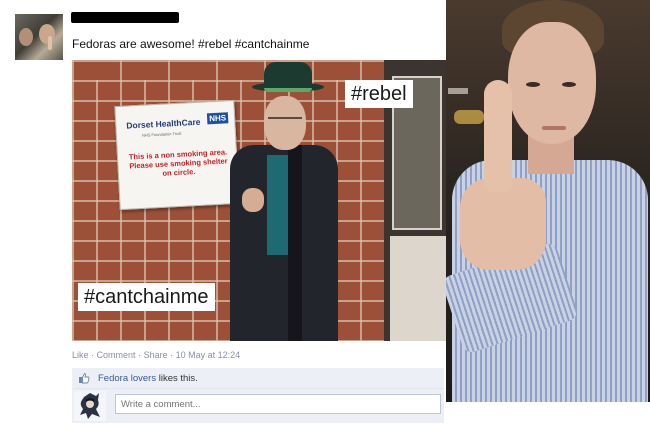 This screenshot has height=427, width=650. I want to click on mouth, so click(554, 128).